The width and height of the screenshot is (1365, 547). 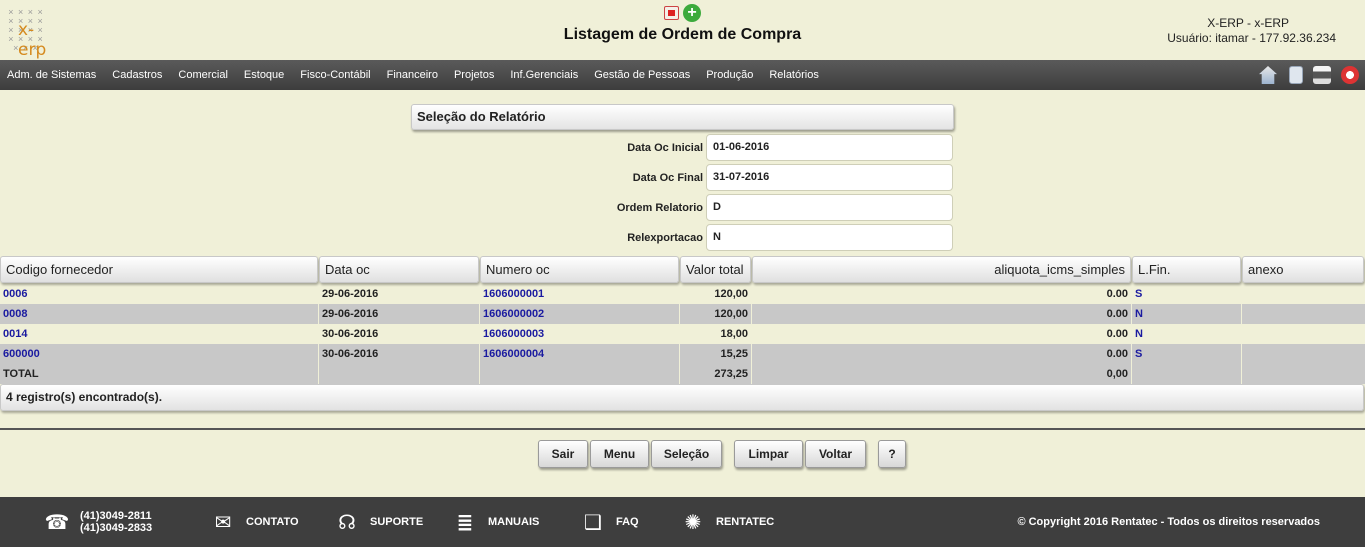 I want to click on home-icon, so click(x=1268, y=75).